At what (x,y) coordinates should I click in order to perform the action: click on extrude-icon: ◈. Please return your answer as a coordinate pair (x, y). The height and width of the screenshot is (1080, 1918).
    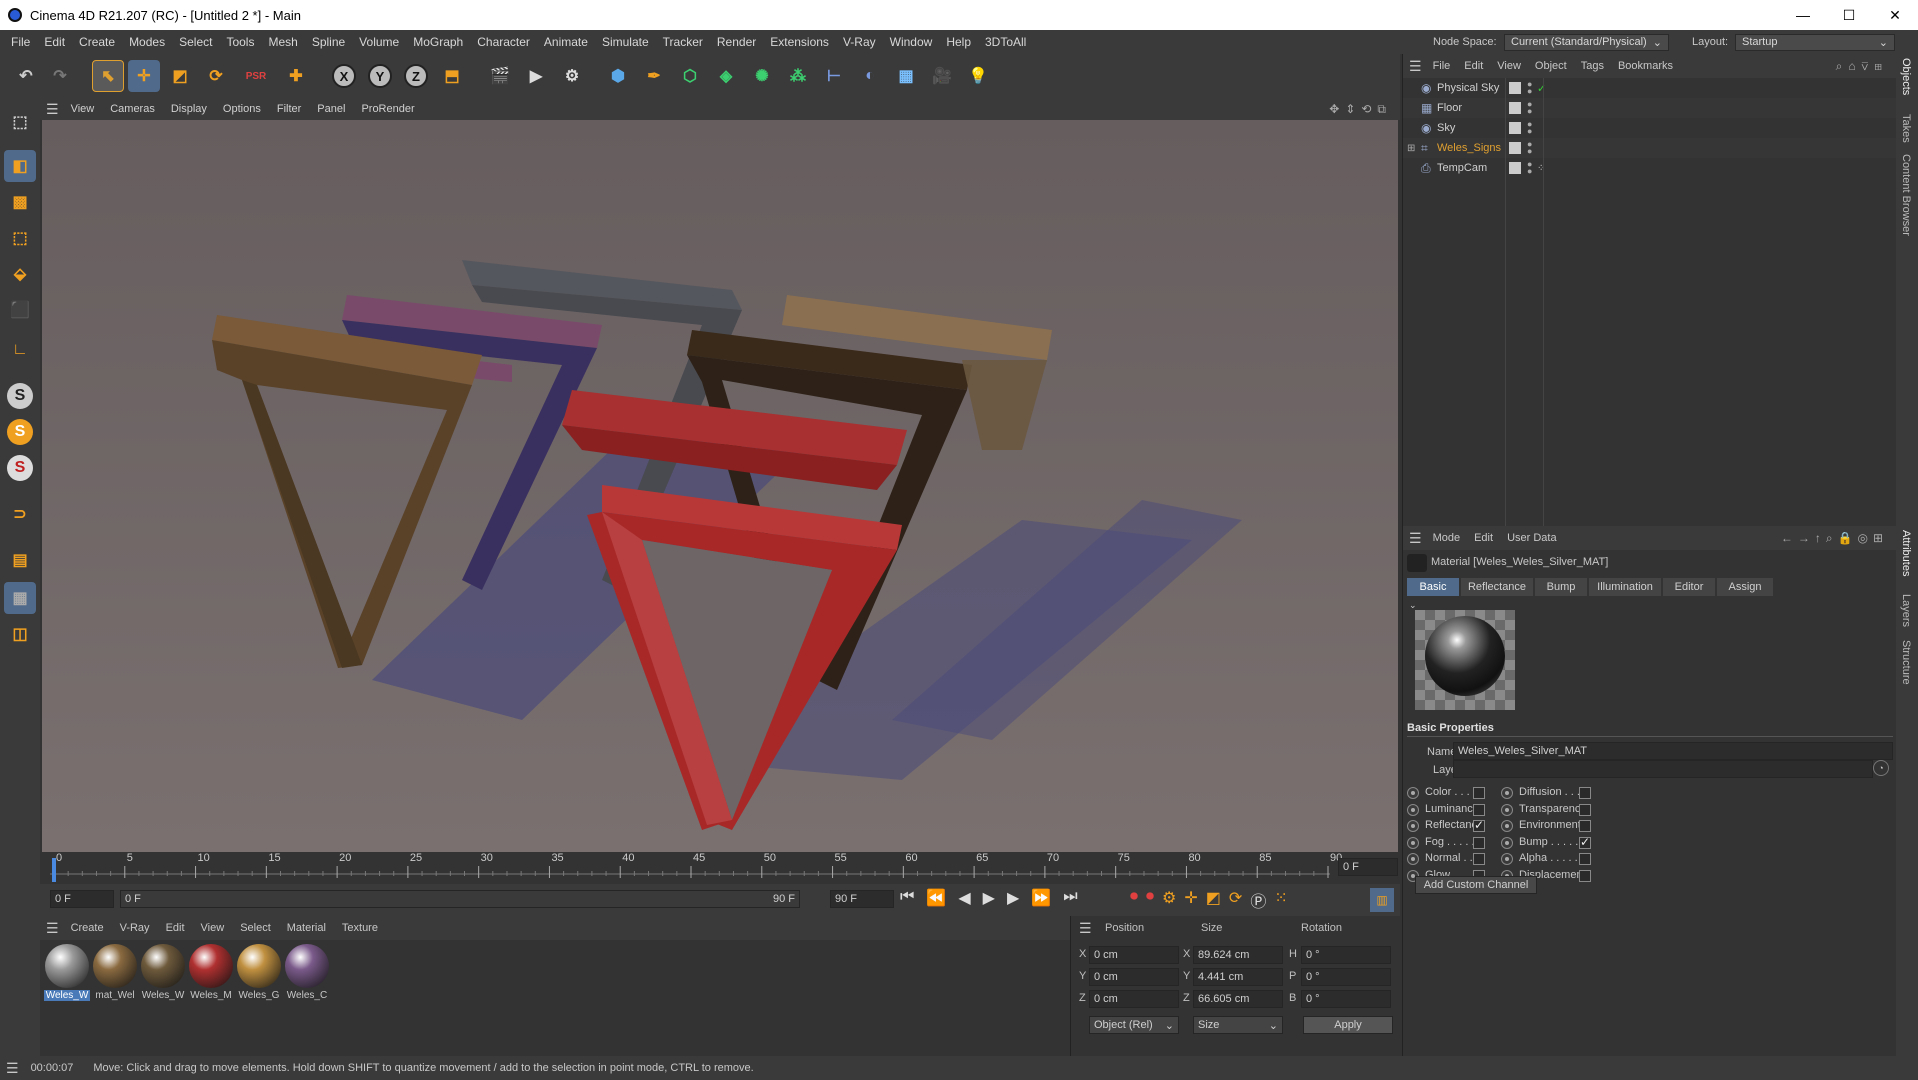
    Looking at the image, I should click on (726, 76).